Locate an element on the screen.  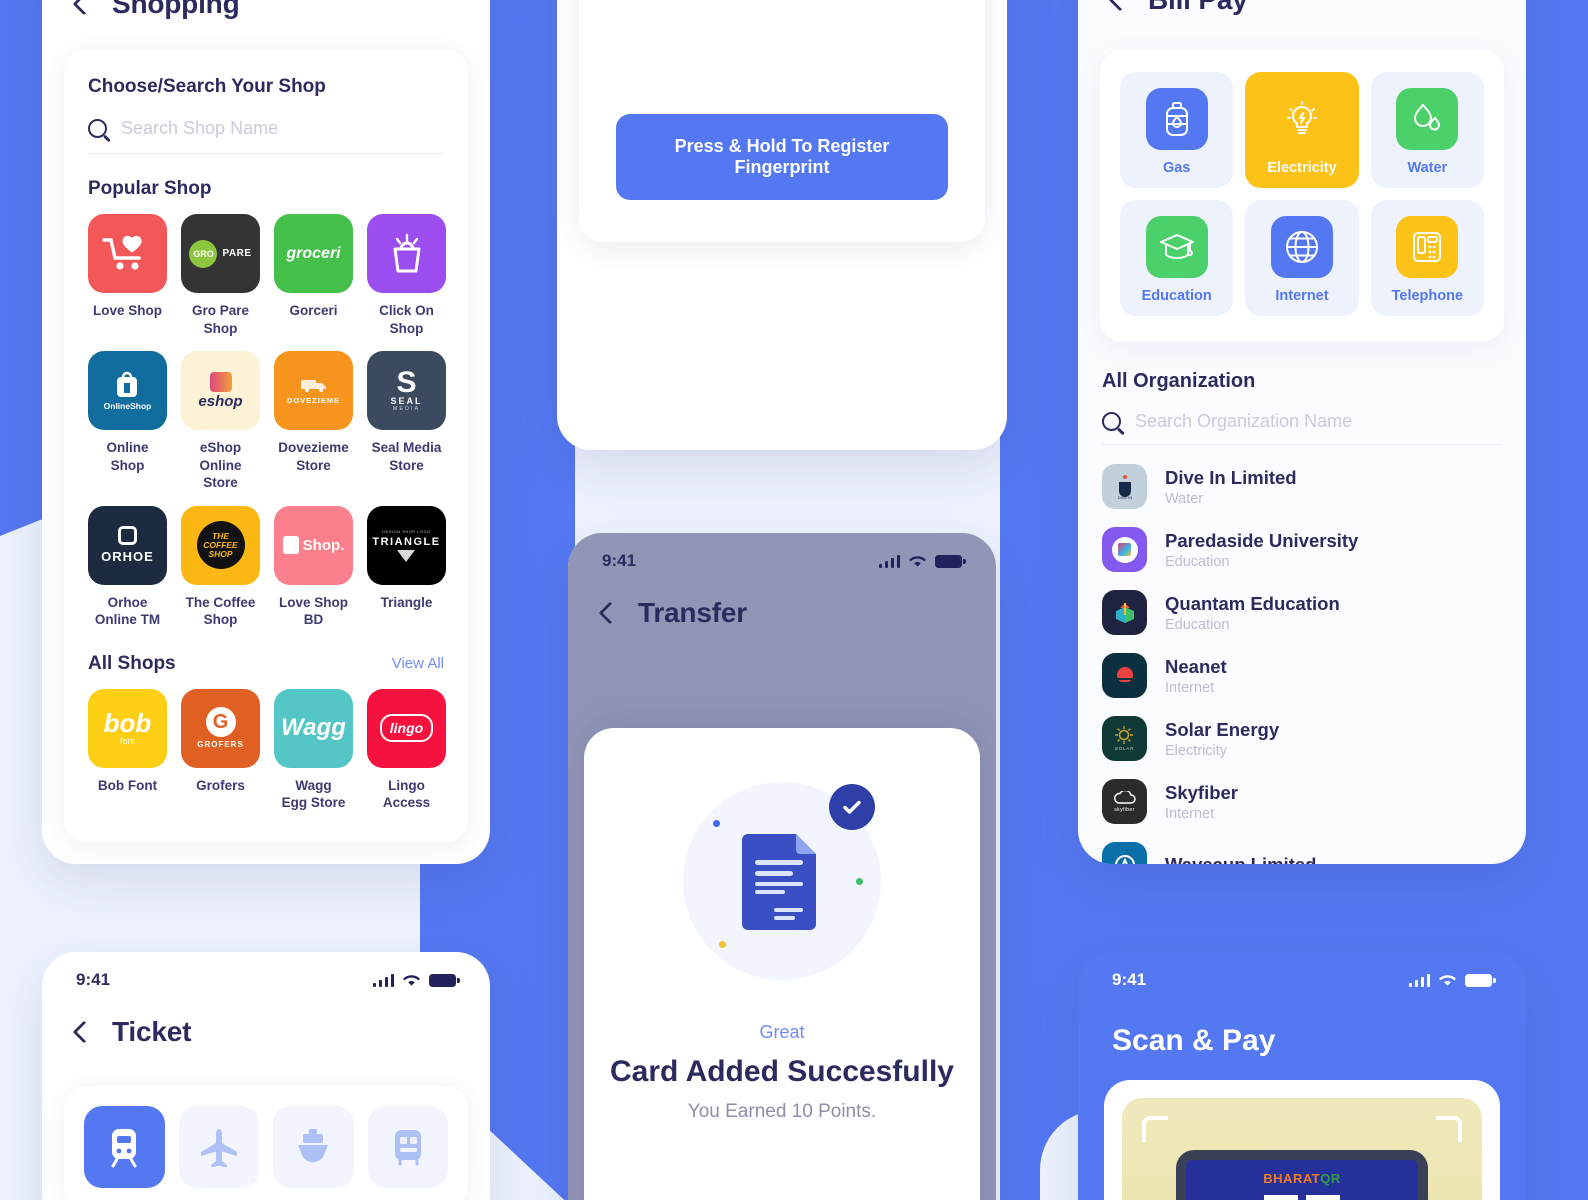
organization-name: Waveaup Limited is located at coordinates (1240, 858).